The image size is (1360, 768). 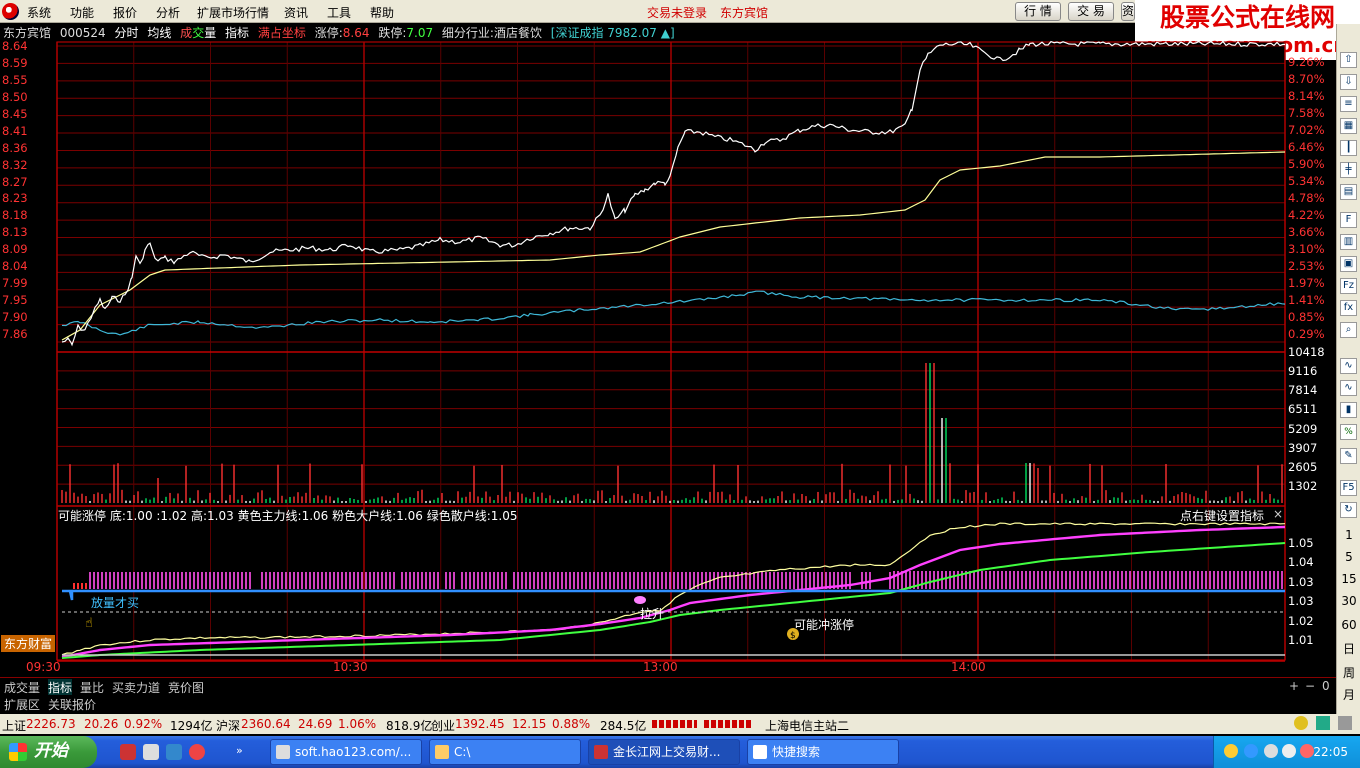 I want to click on toolbar-doc-icon: ▣, so click(x=1348, y=264).